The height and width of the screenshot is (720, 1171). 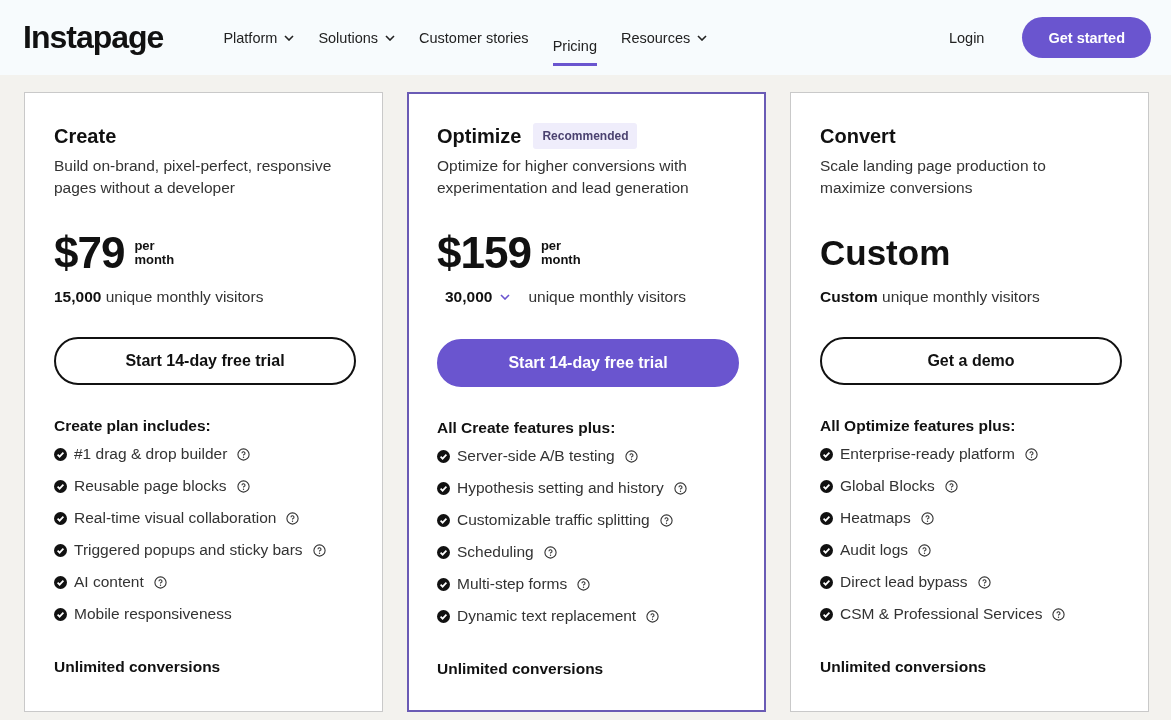 I want to click on feature-label: Customizable traffic splitting, so click(x=553, y=520).